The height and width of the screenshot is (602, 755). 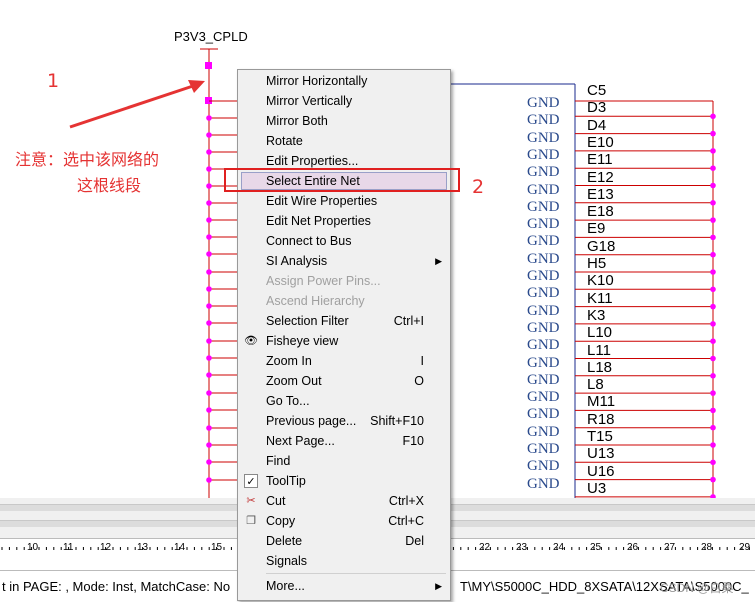 I want to click on power-net-label: P3V3_CPLD, so click(x=211, y=36).